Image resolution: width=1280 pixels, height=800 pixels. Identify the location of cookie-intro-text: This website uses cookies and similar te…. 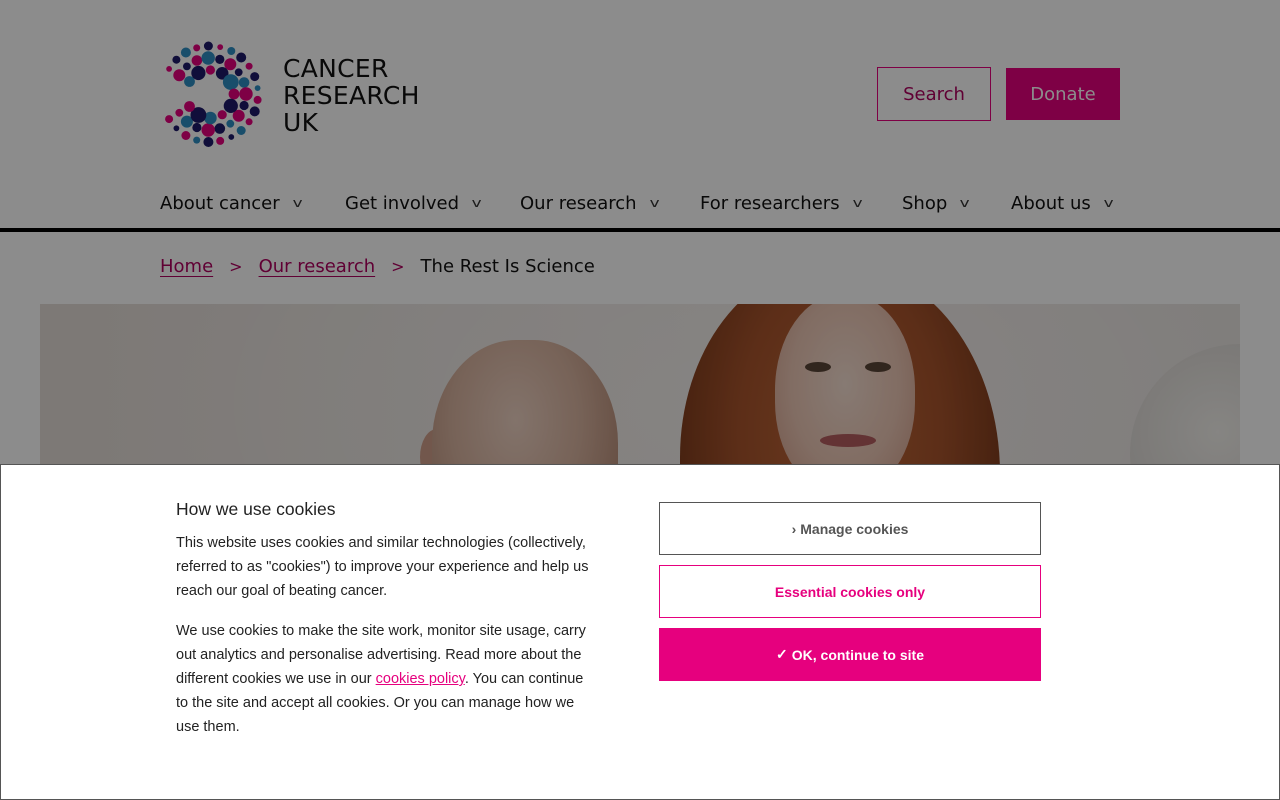
(382, 567).